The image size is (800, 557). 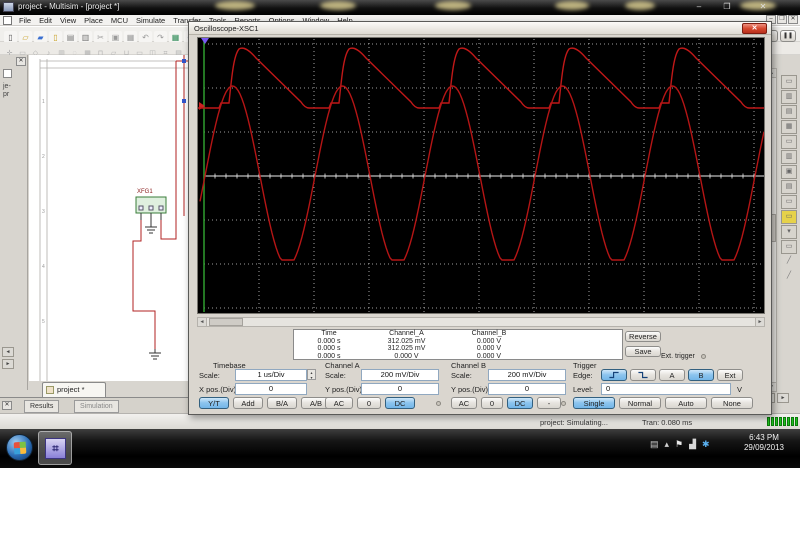 I want to click on menu-item-view: View, so click(x=68, y=20).